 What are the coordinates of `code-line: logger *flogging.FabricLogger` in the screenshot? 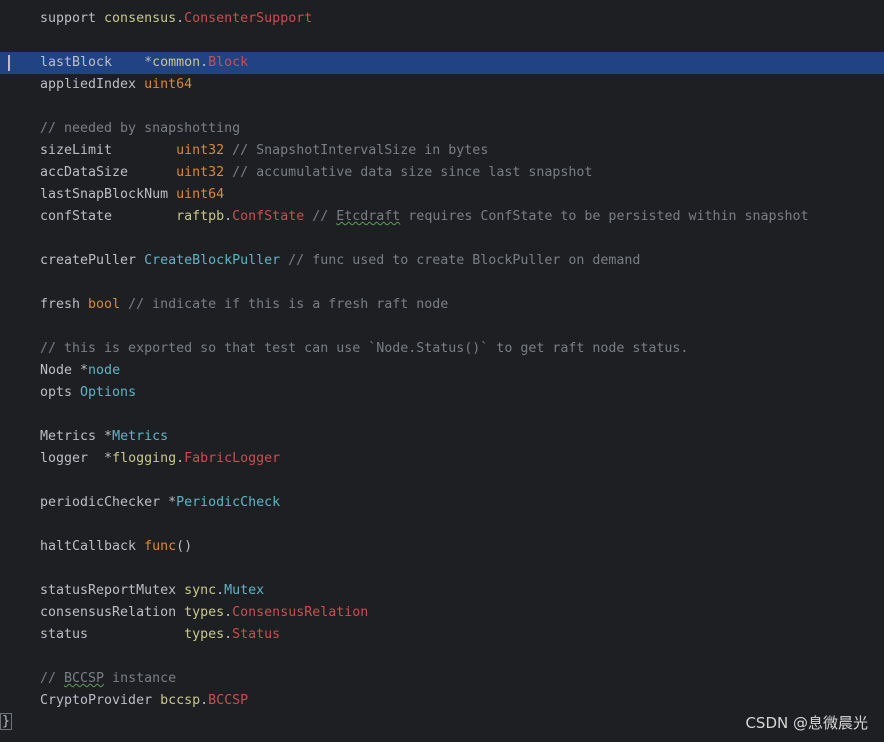 It's located at (442, 459).